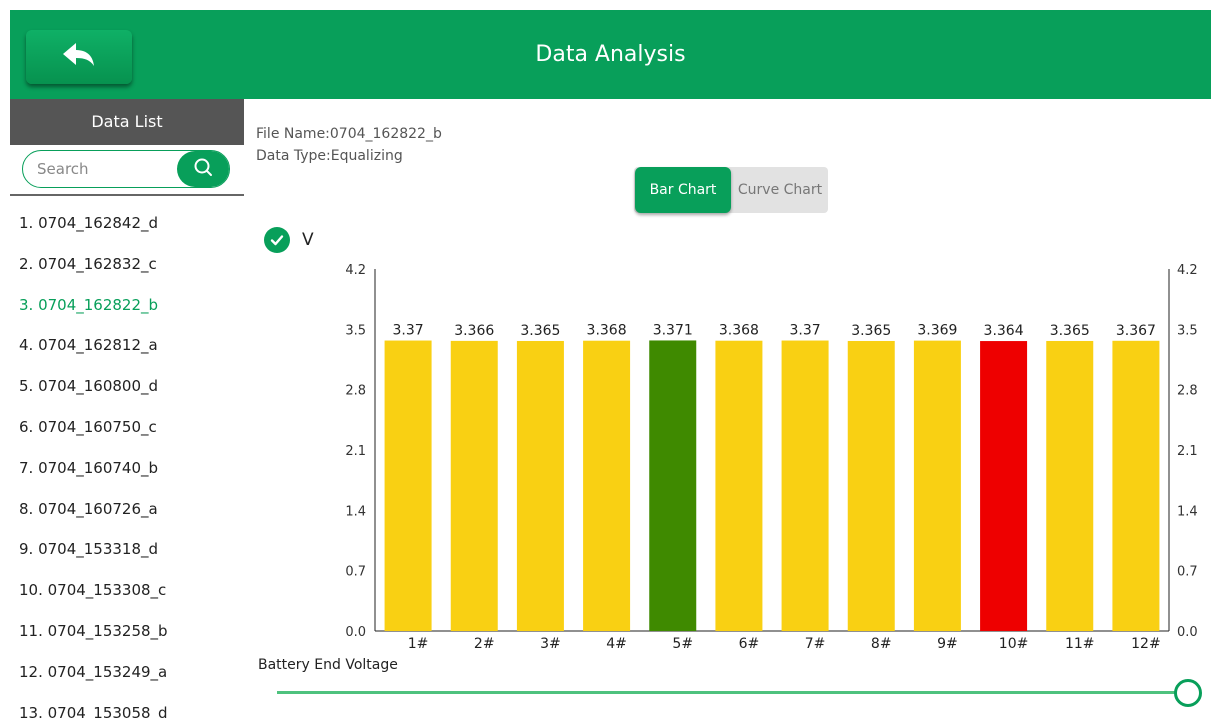 The height and width of the screenshot is (718, 1211). I want to click on search-box, so click(126, 169).